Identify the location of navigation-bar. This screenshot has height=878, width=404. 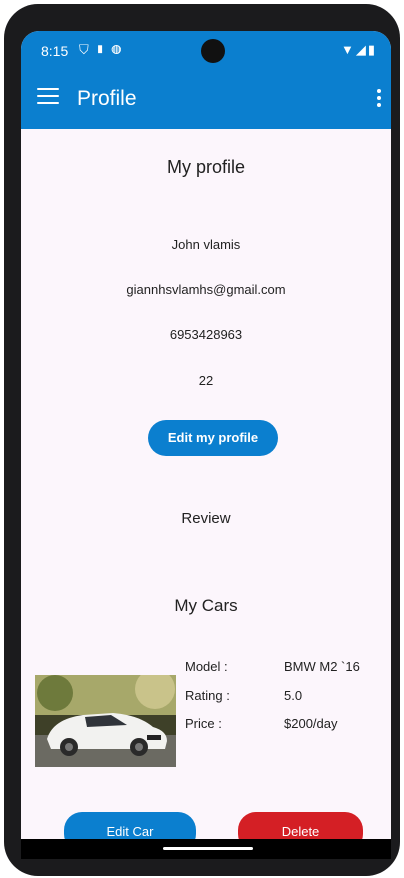
(206, 849).